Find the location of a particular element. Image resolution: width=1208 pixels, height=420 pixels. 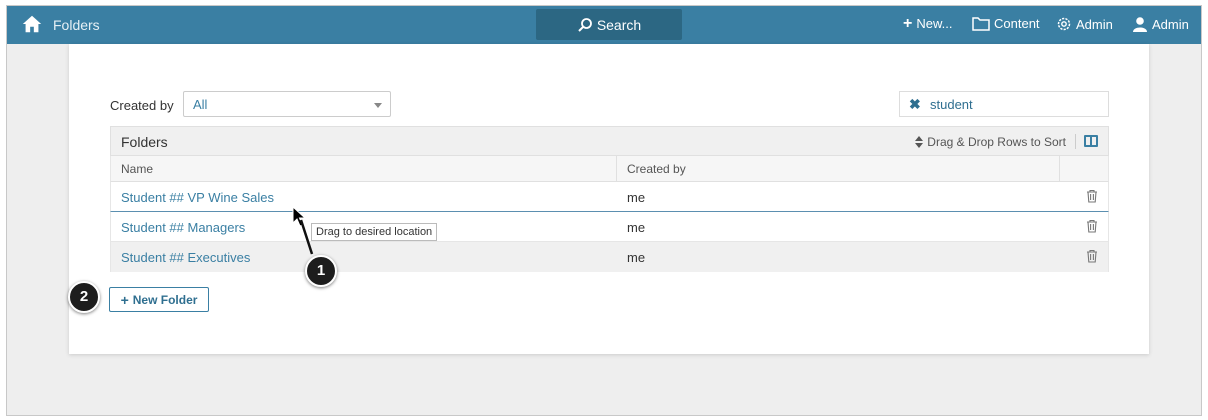

folder-name-link: Student ## VP Wine Sales is located at coordinates (197, 197).